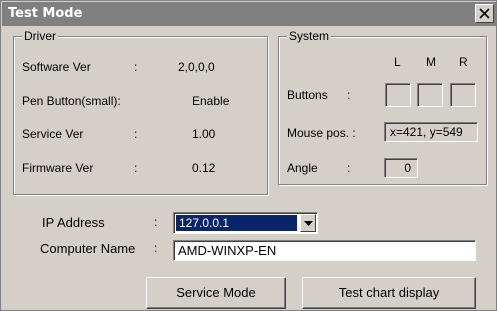 Image resolution: width=497 pixels, height=311 pixels. What do you see at coordinates (307, 95) in the screenshot?
I see `buttons-label: Buttons` at bounding box center [307, 95].